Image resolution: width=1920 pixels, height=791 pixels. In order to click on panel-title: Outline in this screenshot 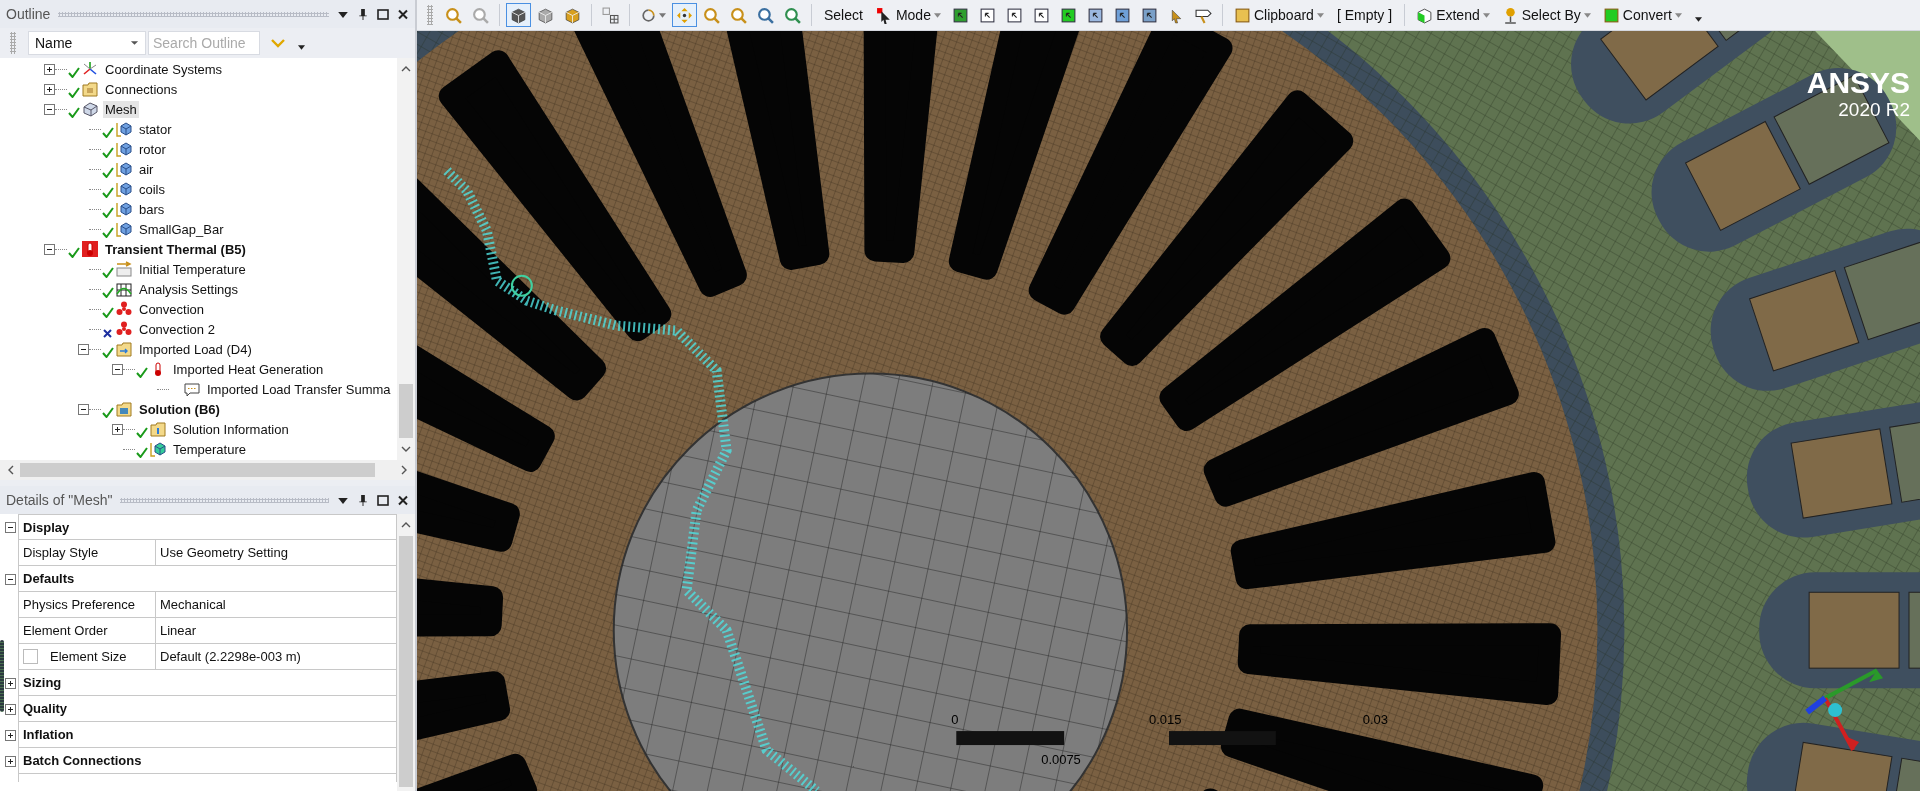, I will do `click(28, 14)`.